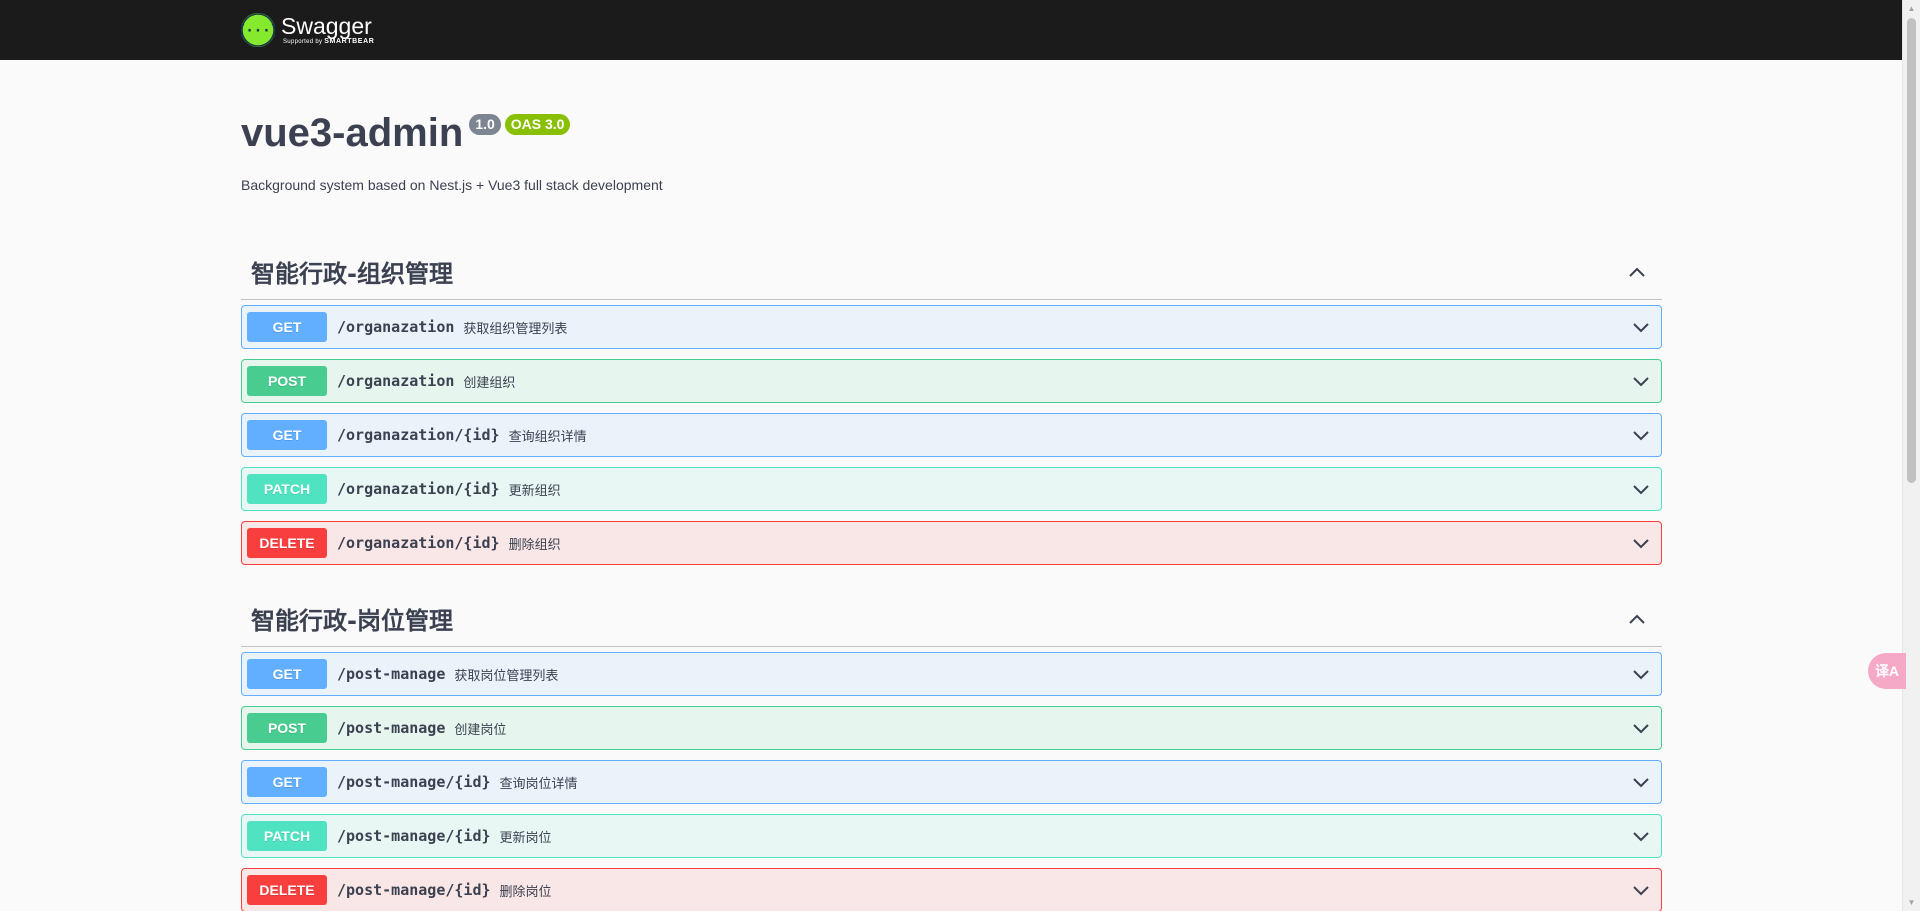 The image size is (1920, 911). I want to click on logo-text: Swagger Supported by SMARTBEAR, so click(327, 30).